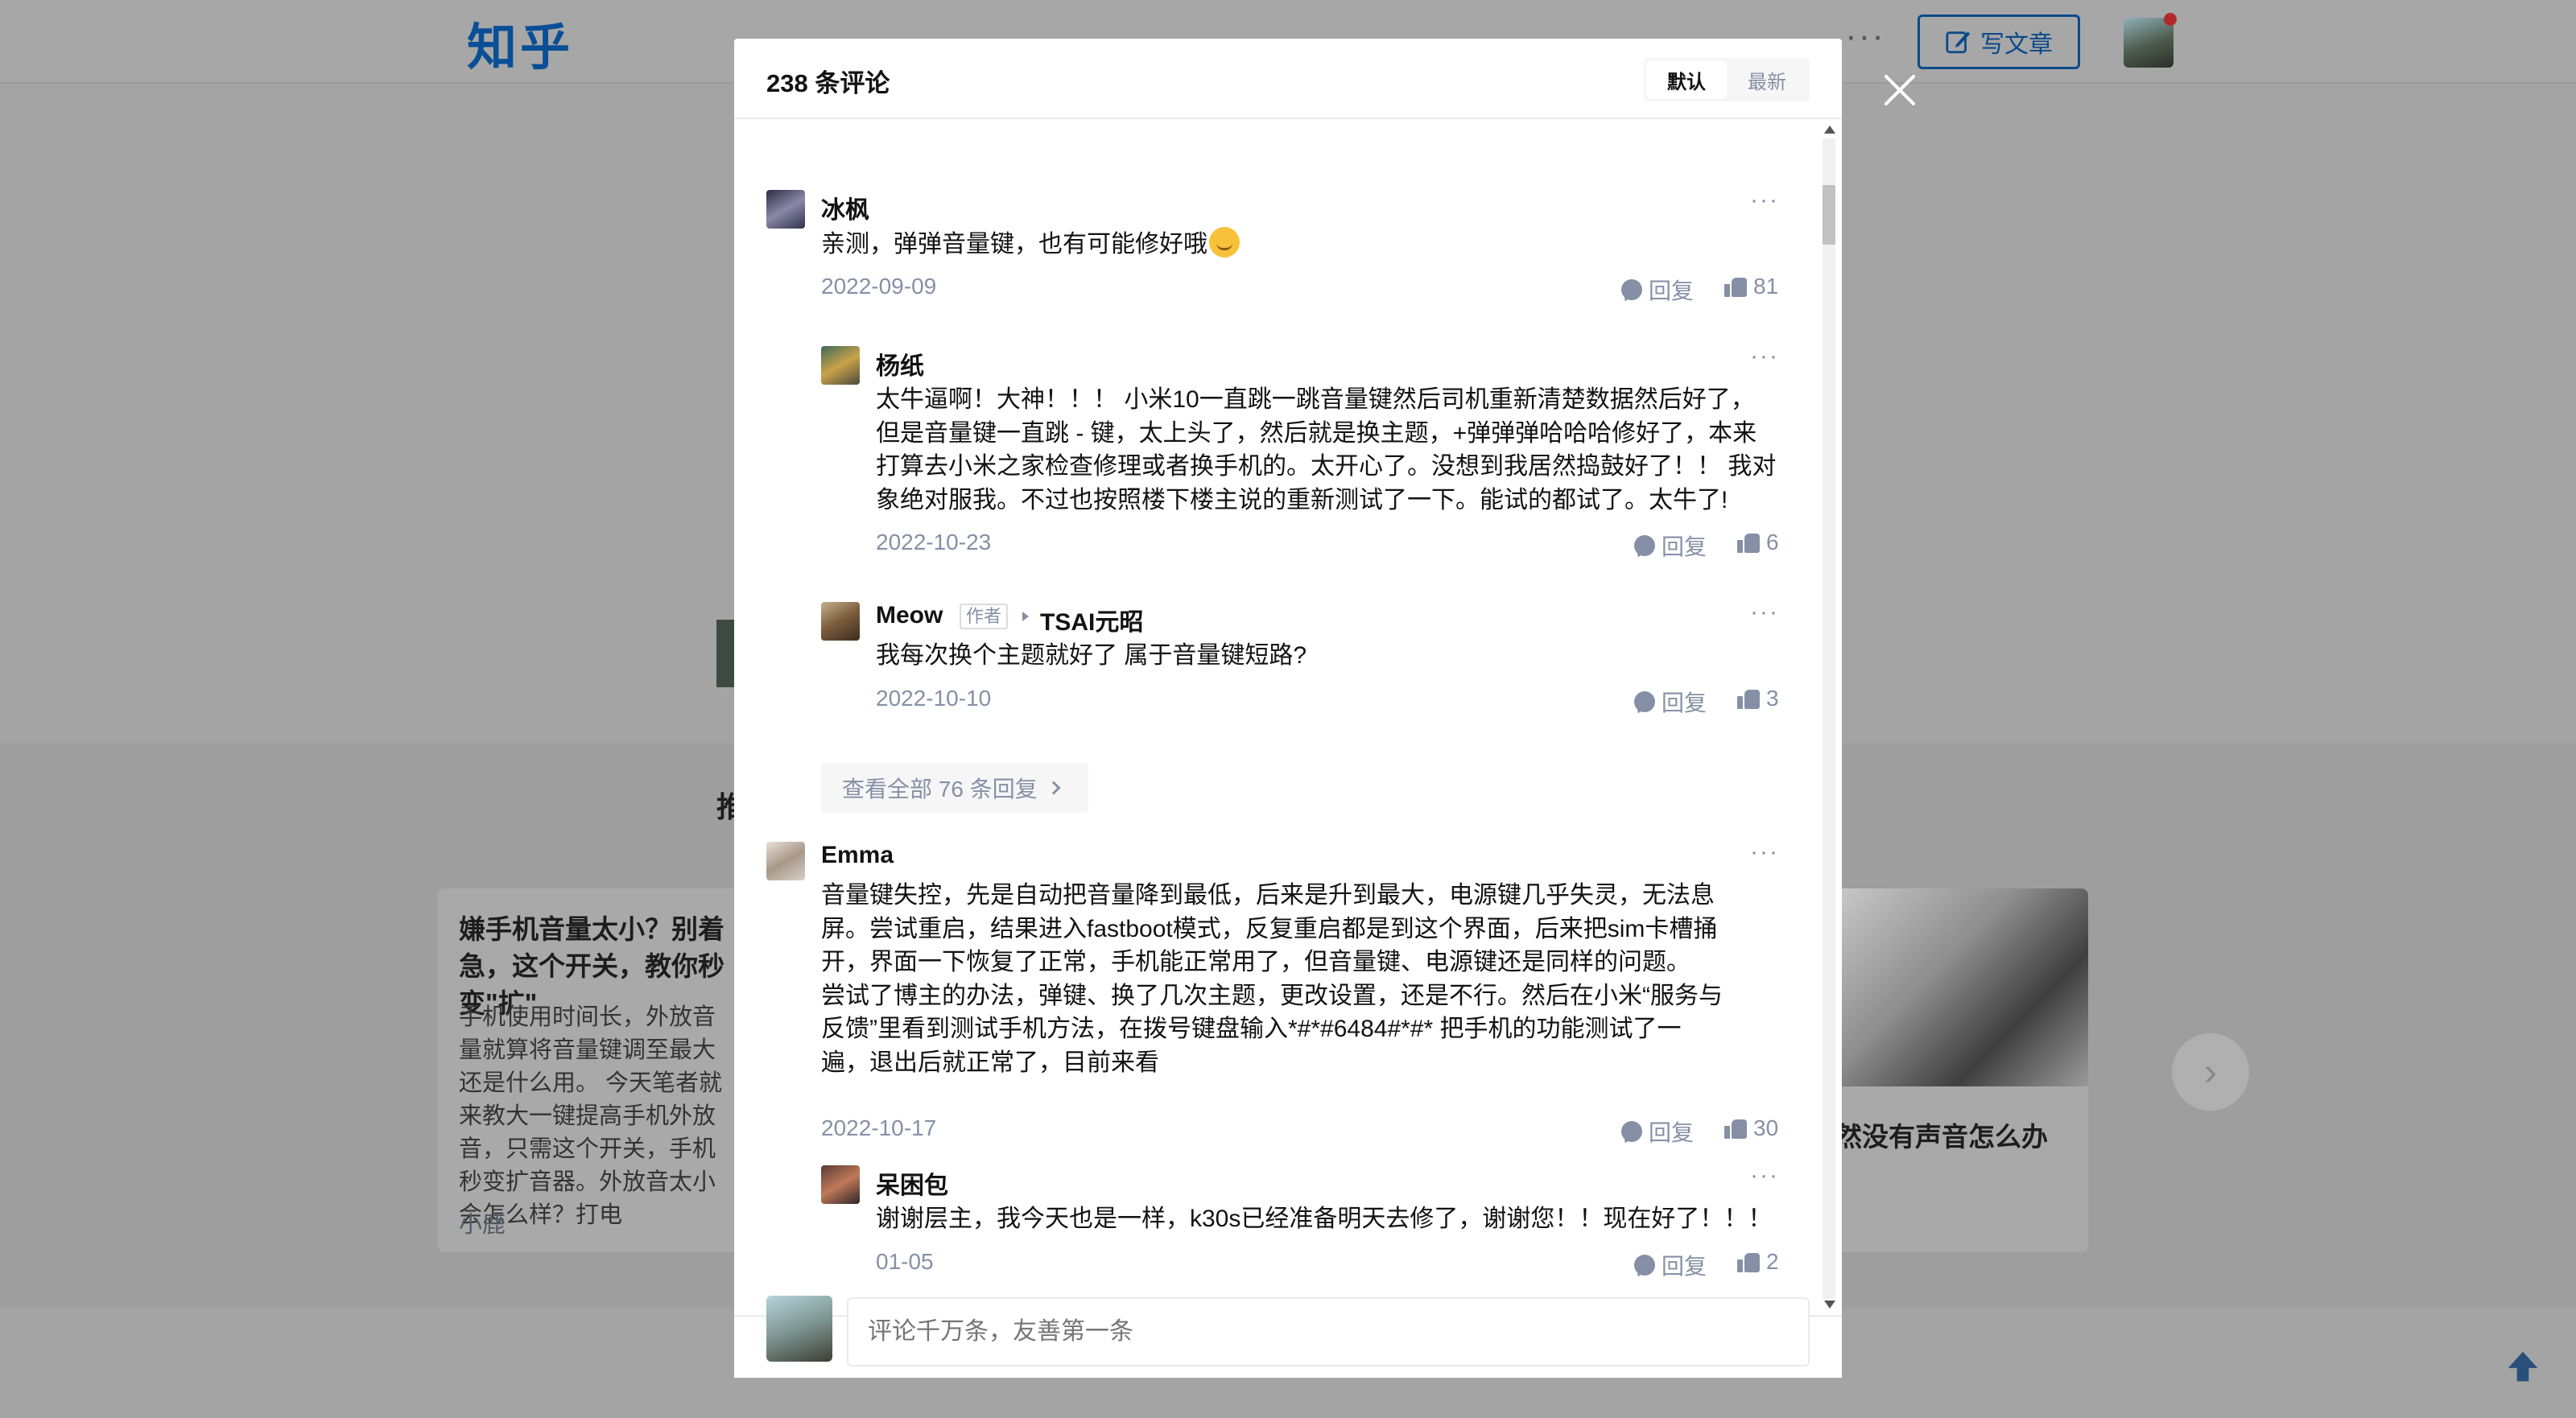 The width and height of the screenshot is (2576, 1418). Describe the element at coordinates (1324, 1219) in the screenshot. I see `comment-text: 谢谢层主，我今天也是一样，k30s已经准备明天去修了，谢谢您！！现在好了！！！` at that location.